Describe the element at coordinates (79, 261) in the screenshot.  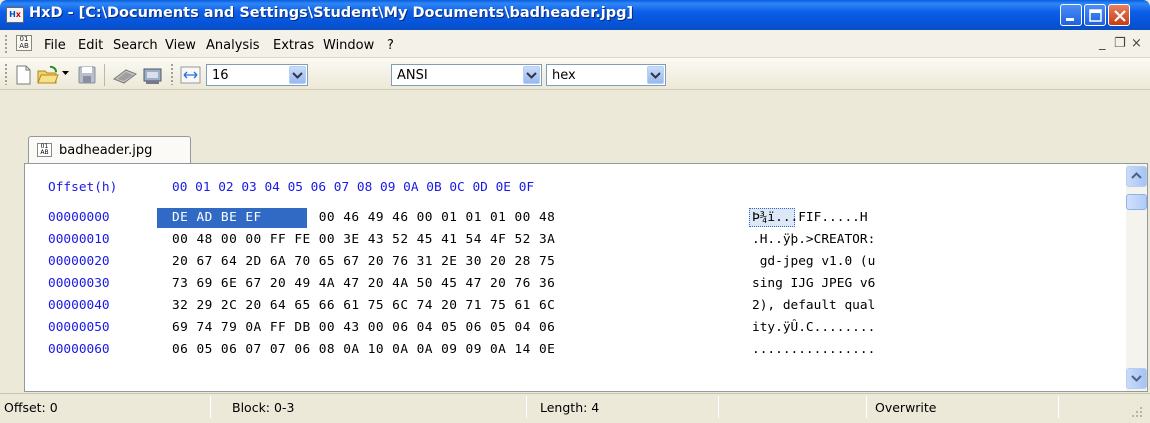
I see `row-offset: 00000020` at that location.